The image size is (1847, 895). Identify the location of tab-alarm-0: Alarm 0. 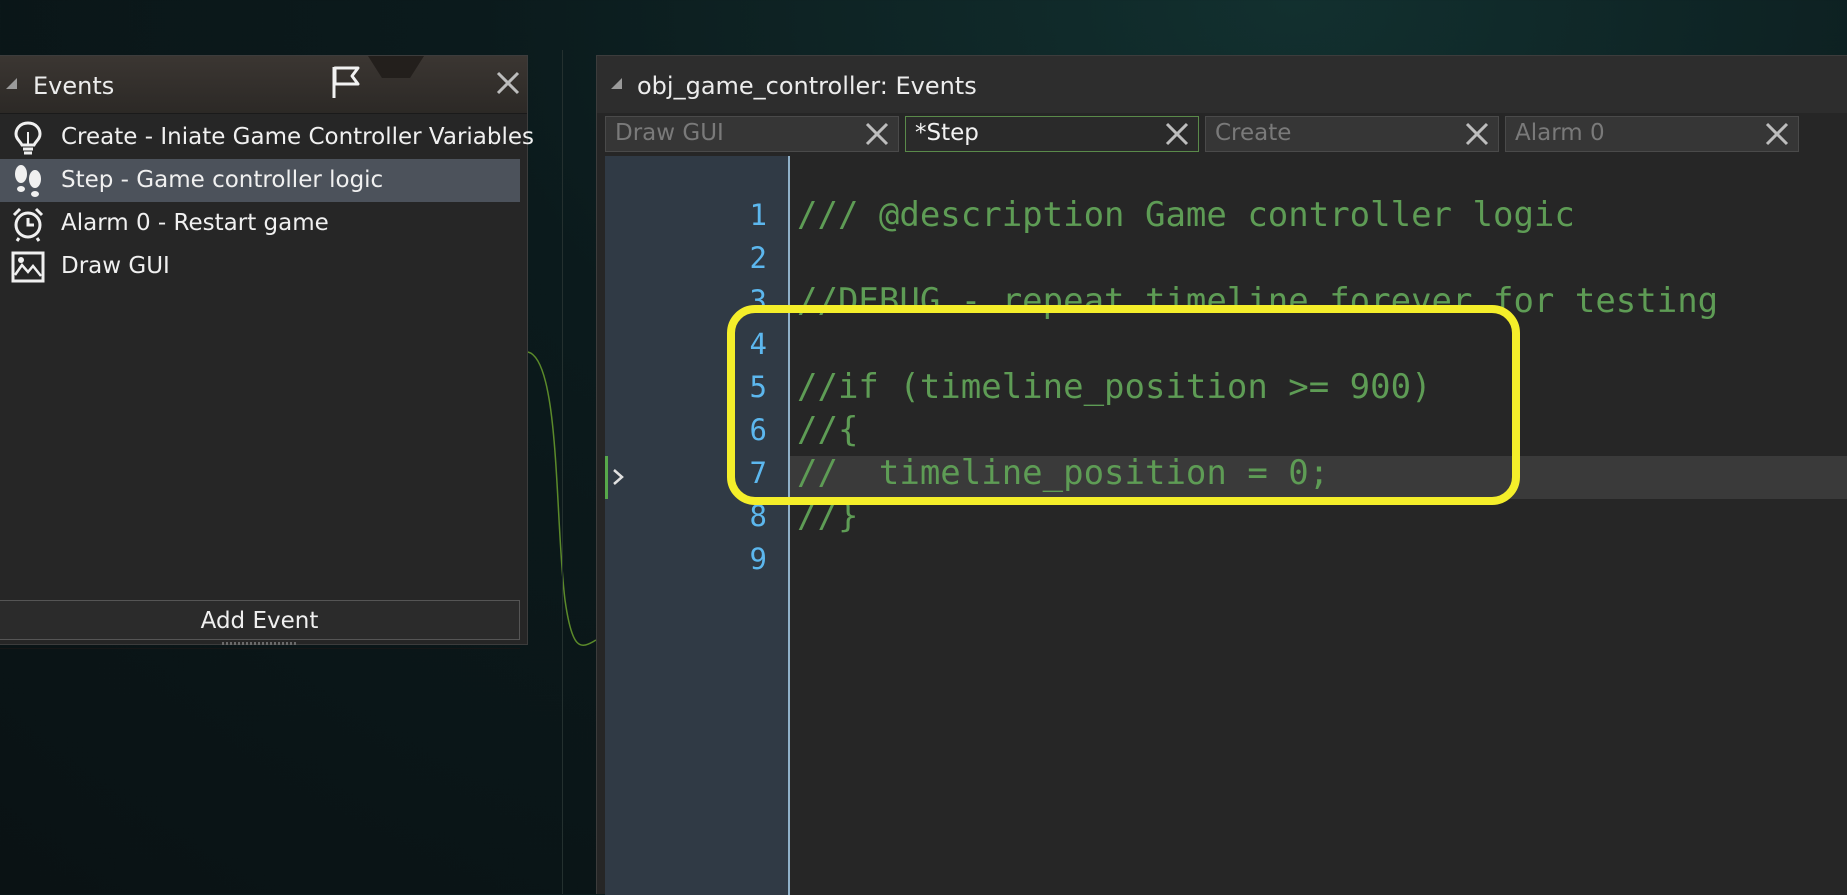
(1652, 134).